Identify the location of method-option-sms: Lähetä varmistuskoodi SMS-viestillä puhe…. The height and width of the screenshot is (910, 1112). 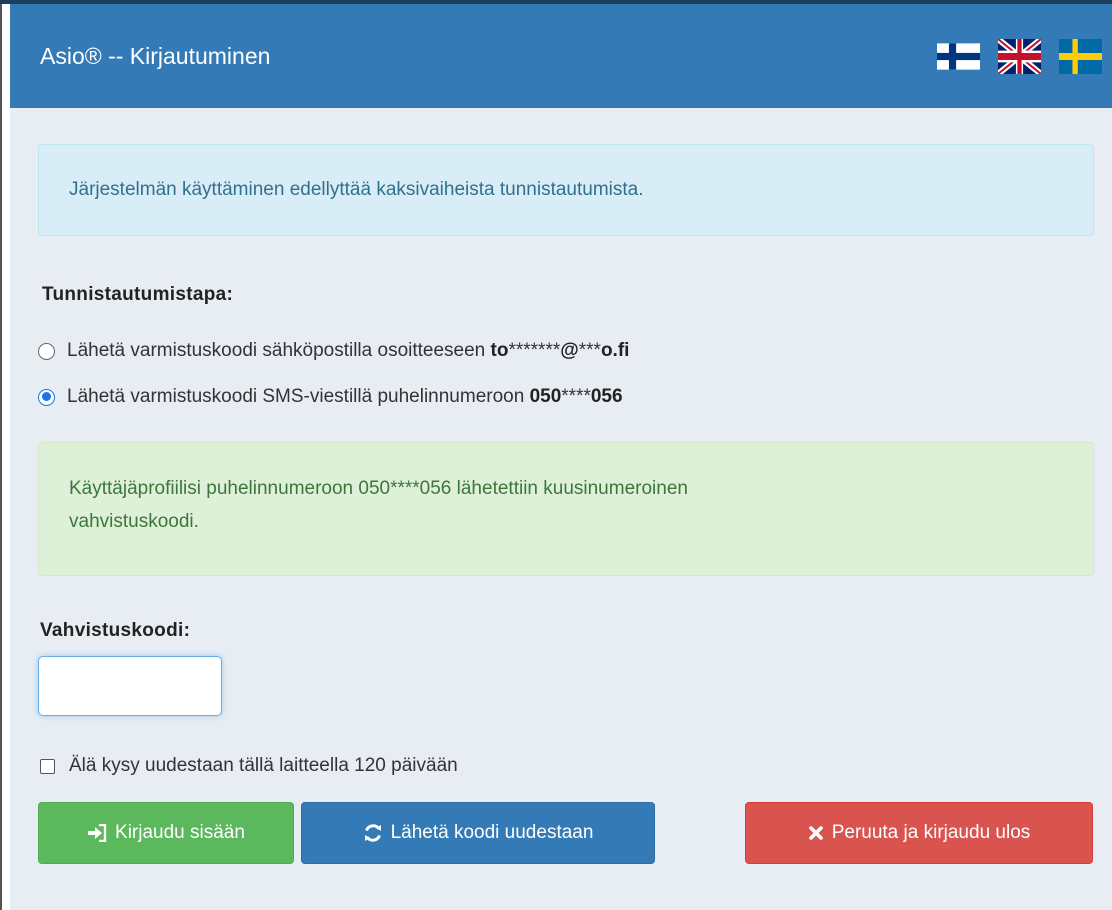
(566, 397).